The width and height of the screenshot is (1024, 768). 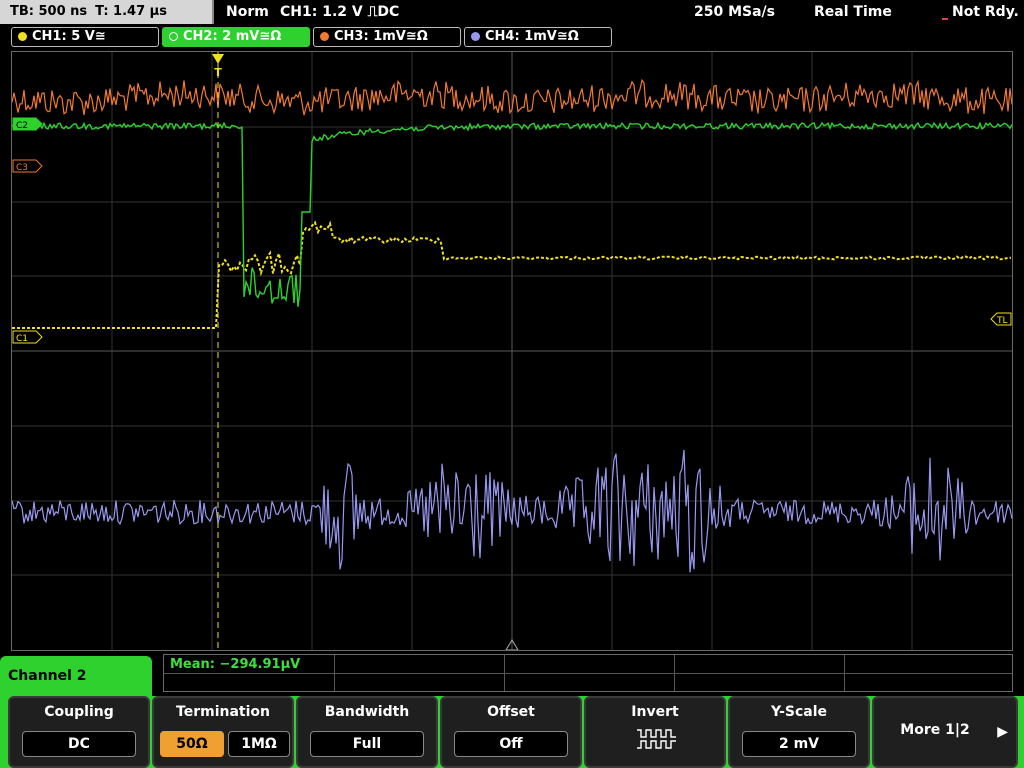 What do you see at coordinates (22, 168) in the screenshot?
I see `c3-marker-label: C3` at bounding box center [22, 168].